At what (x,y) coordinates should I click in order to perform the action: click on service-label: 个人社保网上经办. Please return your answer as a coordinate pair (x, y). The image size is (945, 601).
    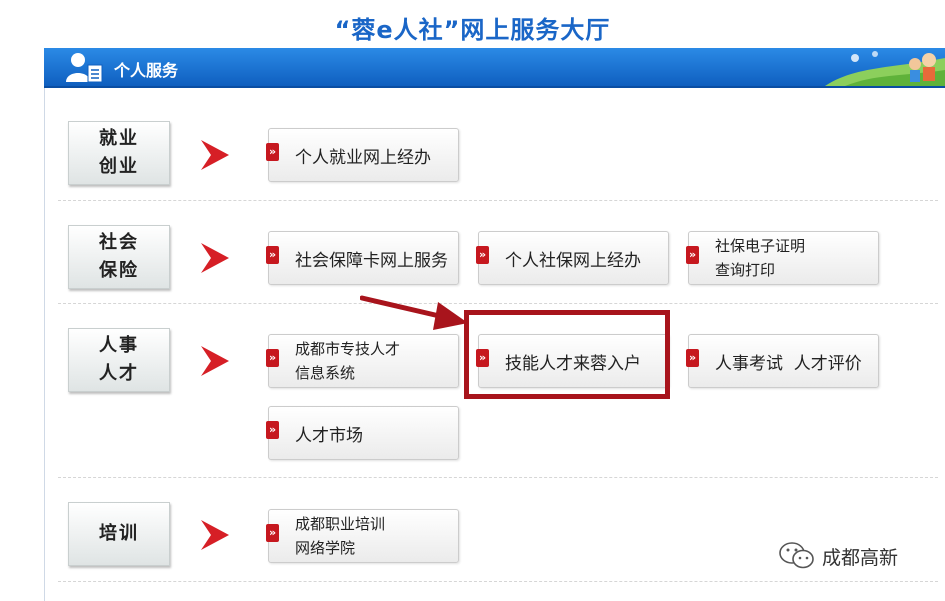
    Looking at the image, I should click on (573, 260).